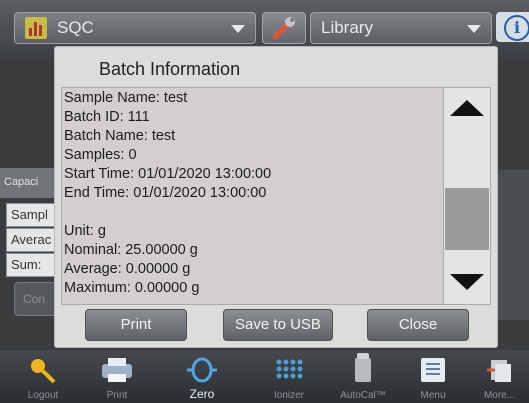 This screenshot has height=403, width=529. What do you see at coordinates (100, 155) in the screenshot?
I see `info-line: Samples: 0` at bounding box center [100, 155].